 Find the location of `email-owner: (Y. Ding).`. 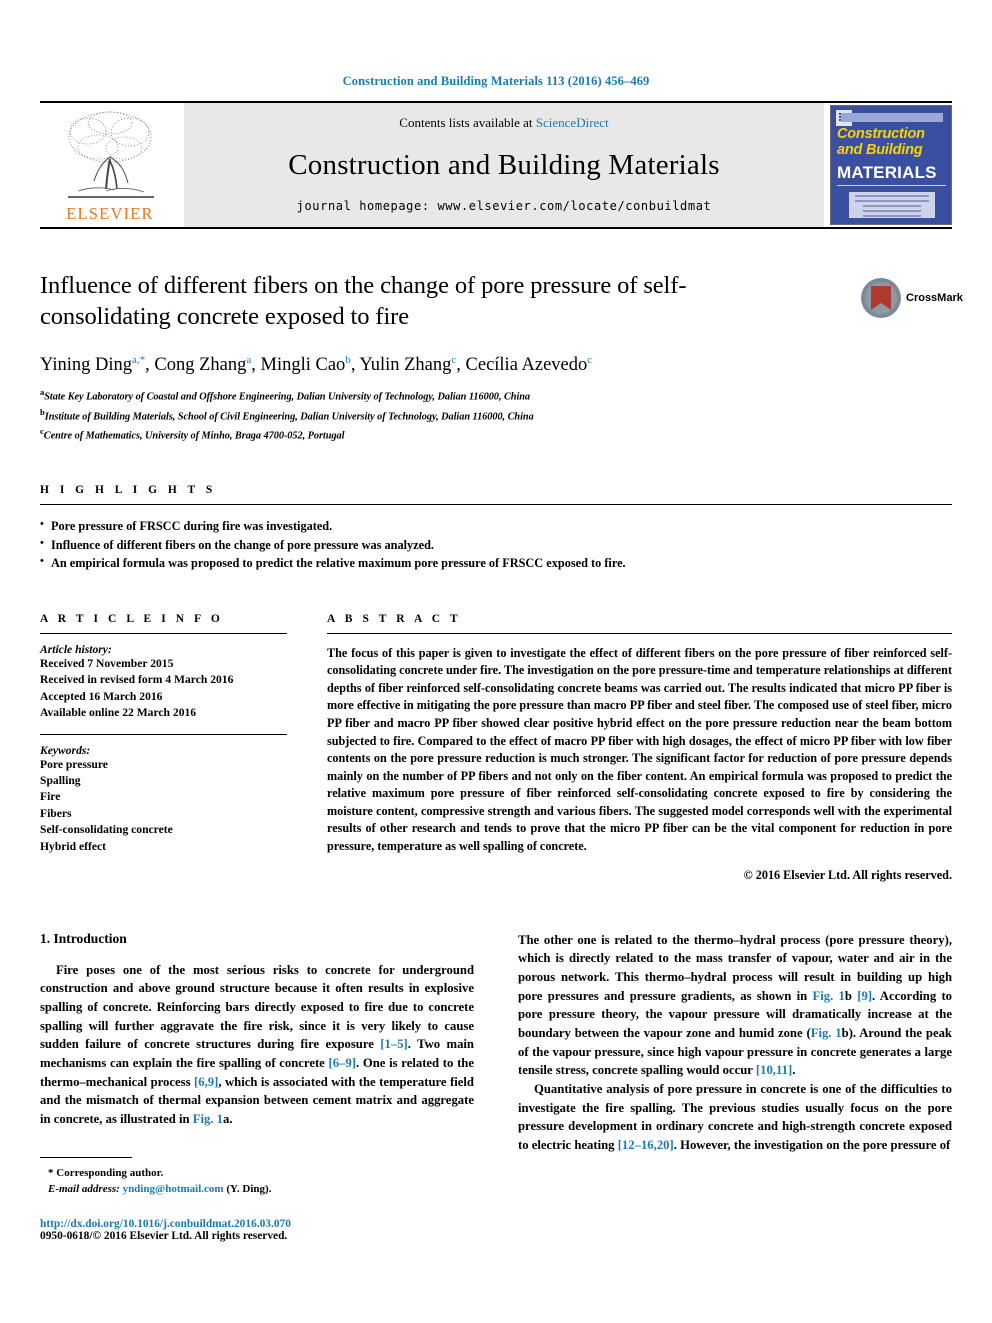

email-owner: (Y. Ding). is located at coordinates (249, 1189).